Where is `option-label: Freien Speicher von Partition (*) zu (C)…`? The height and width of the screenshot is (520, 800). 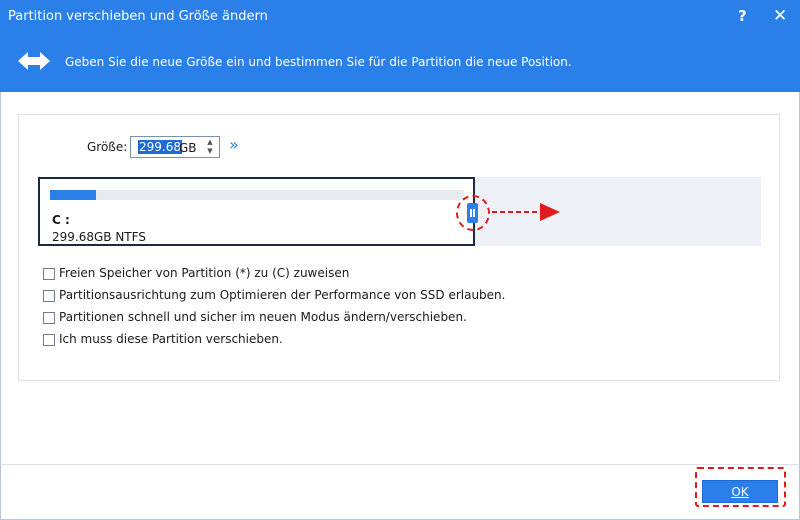
option-label: Freien Speicher von Partition (*) zu (C)… is located at coordinates (204, 273).